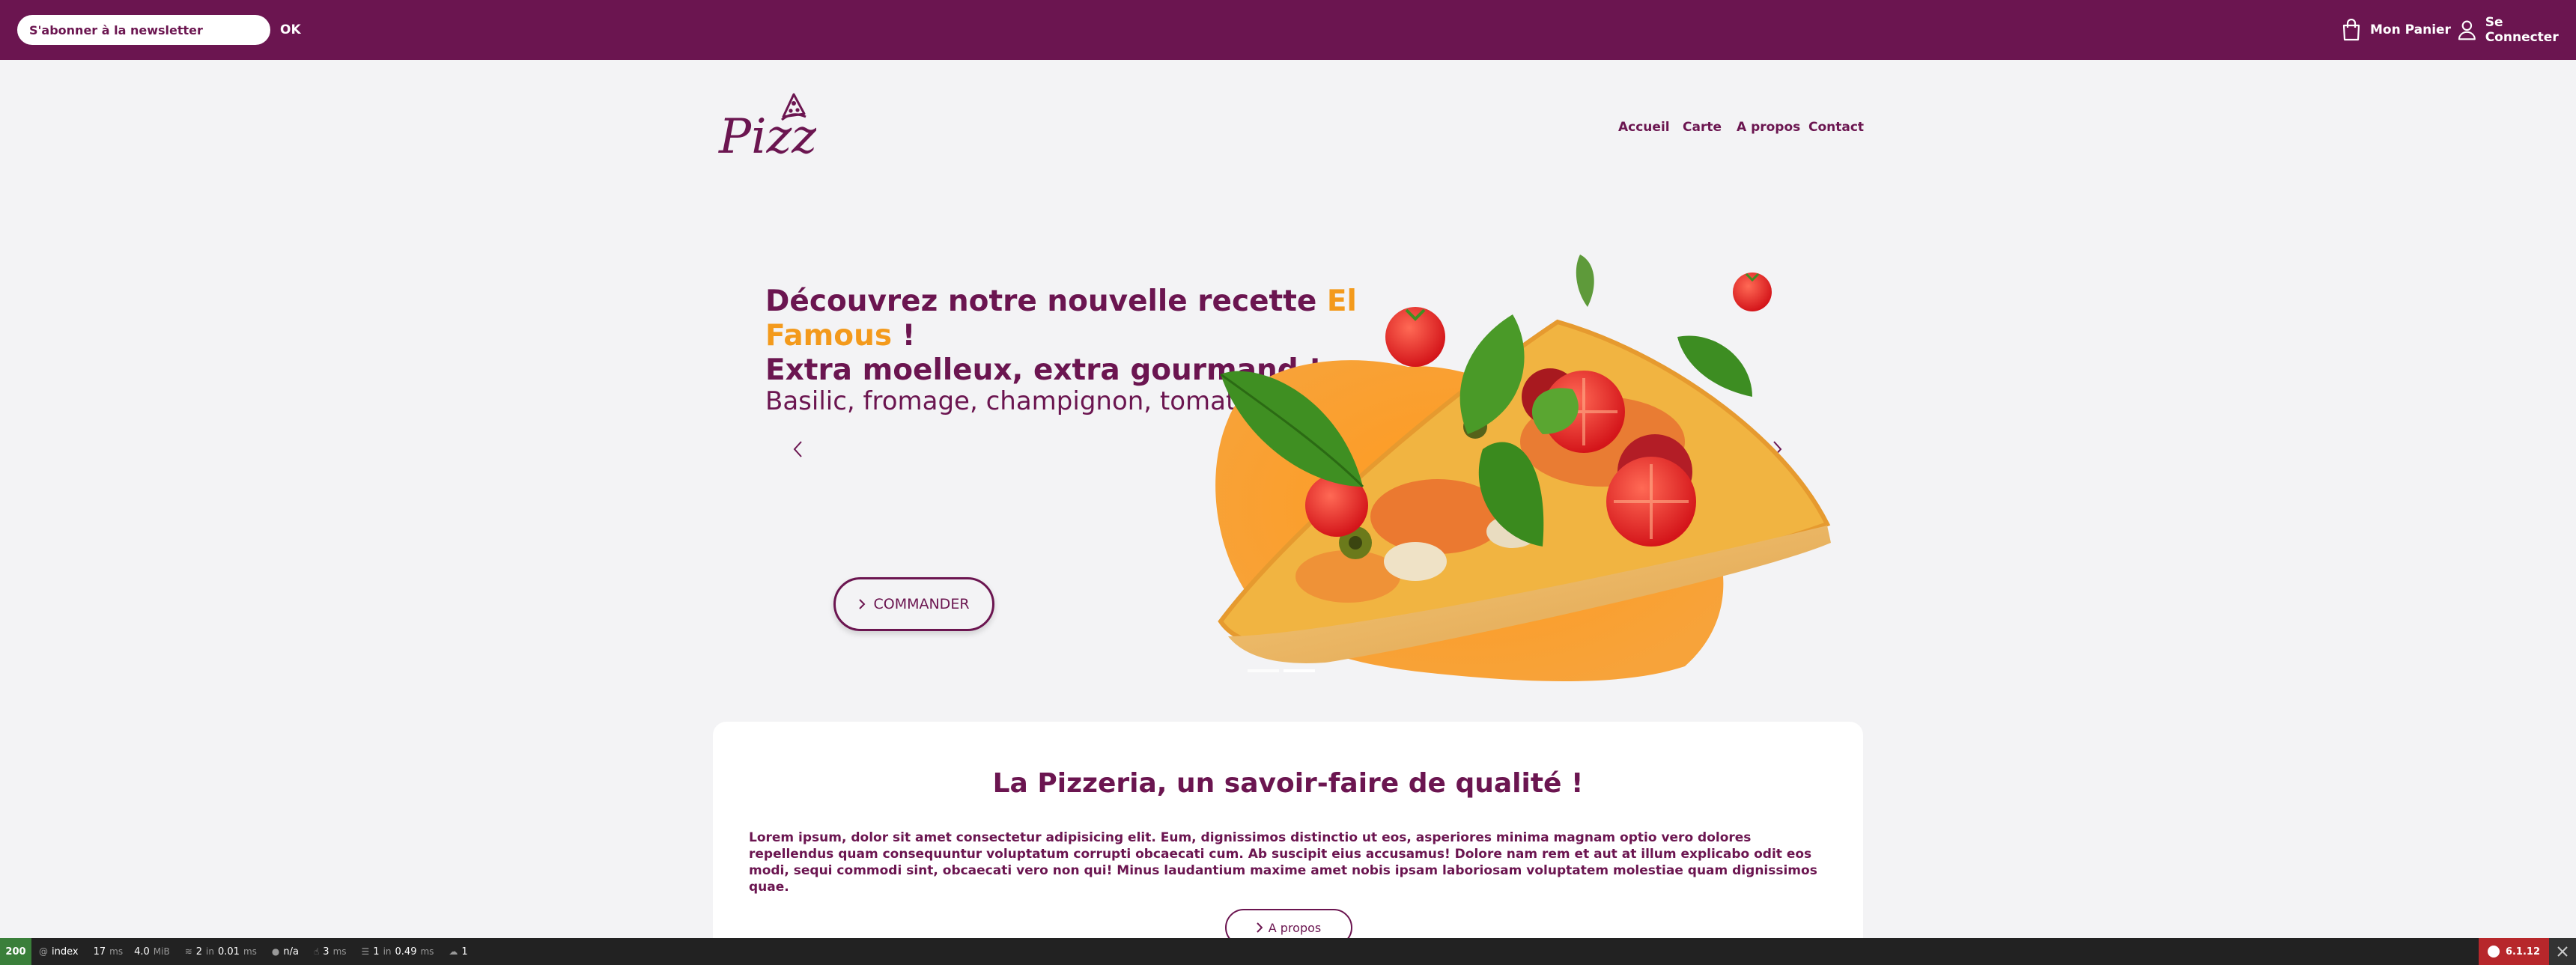  I want to click on carousel-indicators, so click(1281, 670).